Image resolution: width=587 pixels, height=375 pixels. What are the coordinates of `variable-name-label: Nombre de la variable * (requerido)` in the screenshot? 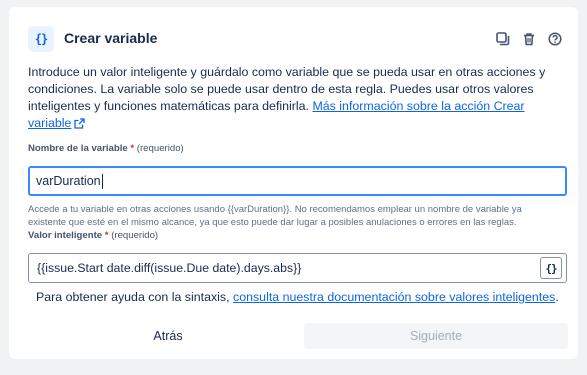 It's located at (106, 148).